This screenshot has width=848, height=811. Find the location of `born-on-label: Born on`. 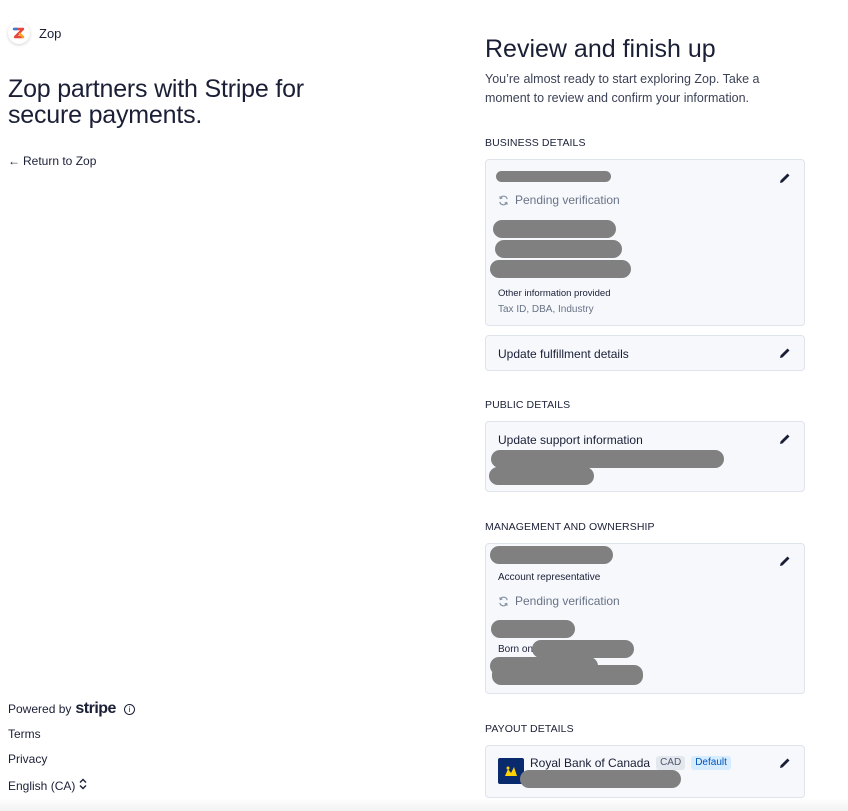

born-on-label: Born on is located at coordinates (516, 649).